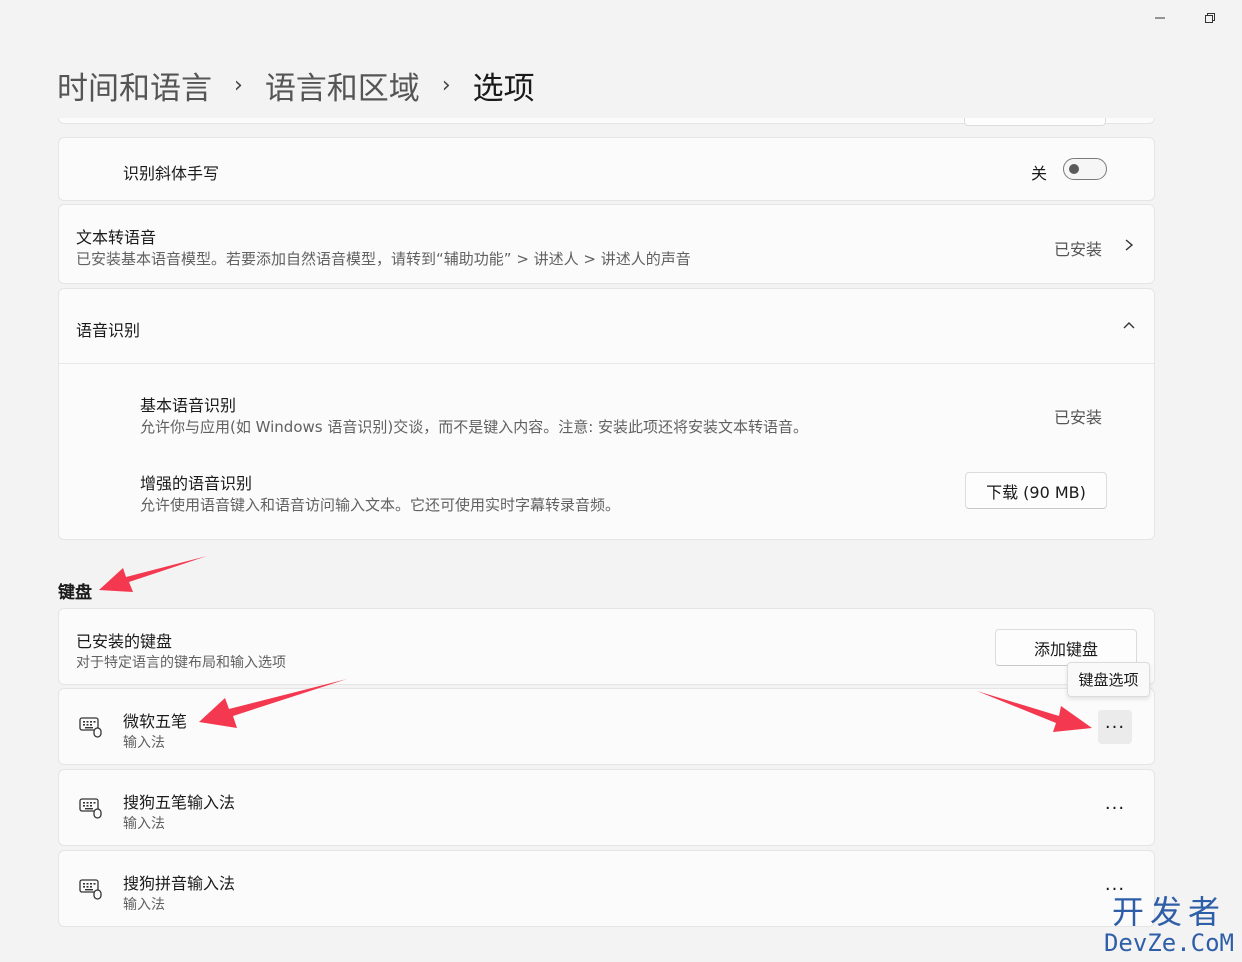 The image size is (1242, 962). I want to click on toggle-state-label: 关, so click(1039, 173).